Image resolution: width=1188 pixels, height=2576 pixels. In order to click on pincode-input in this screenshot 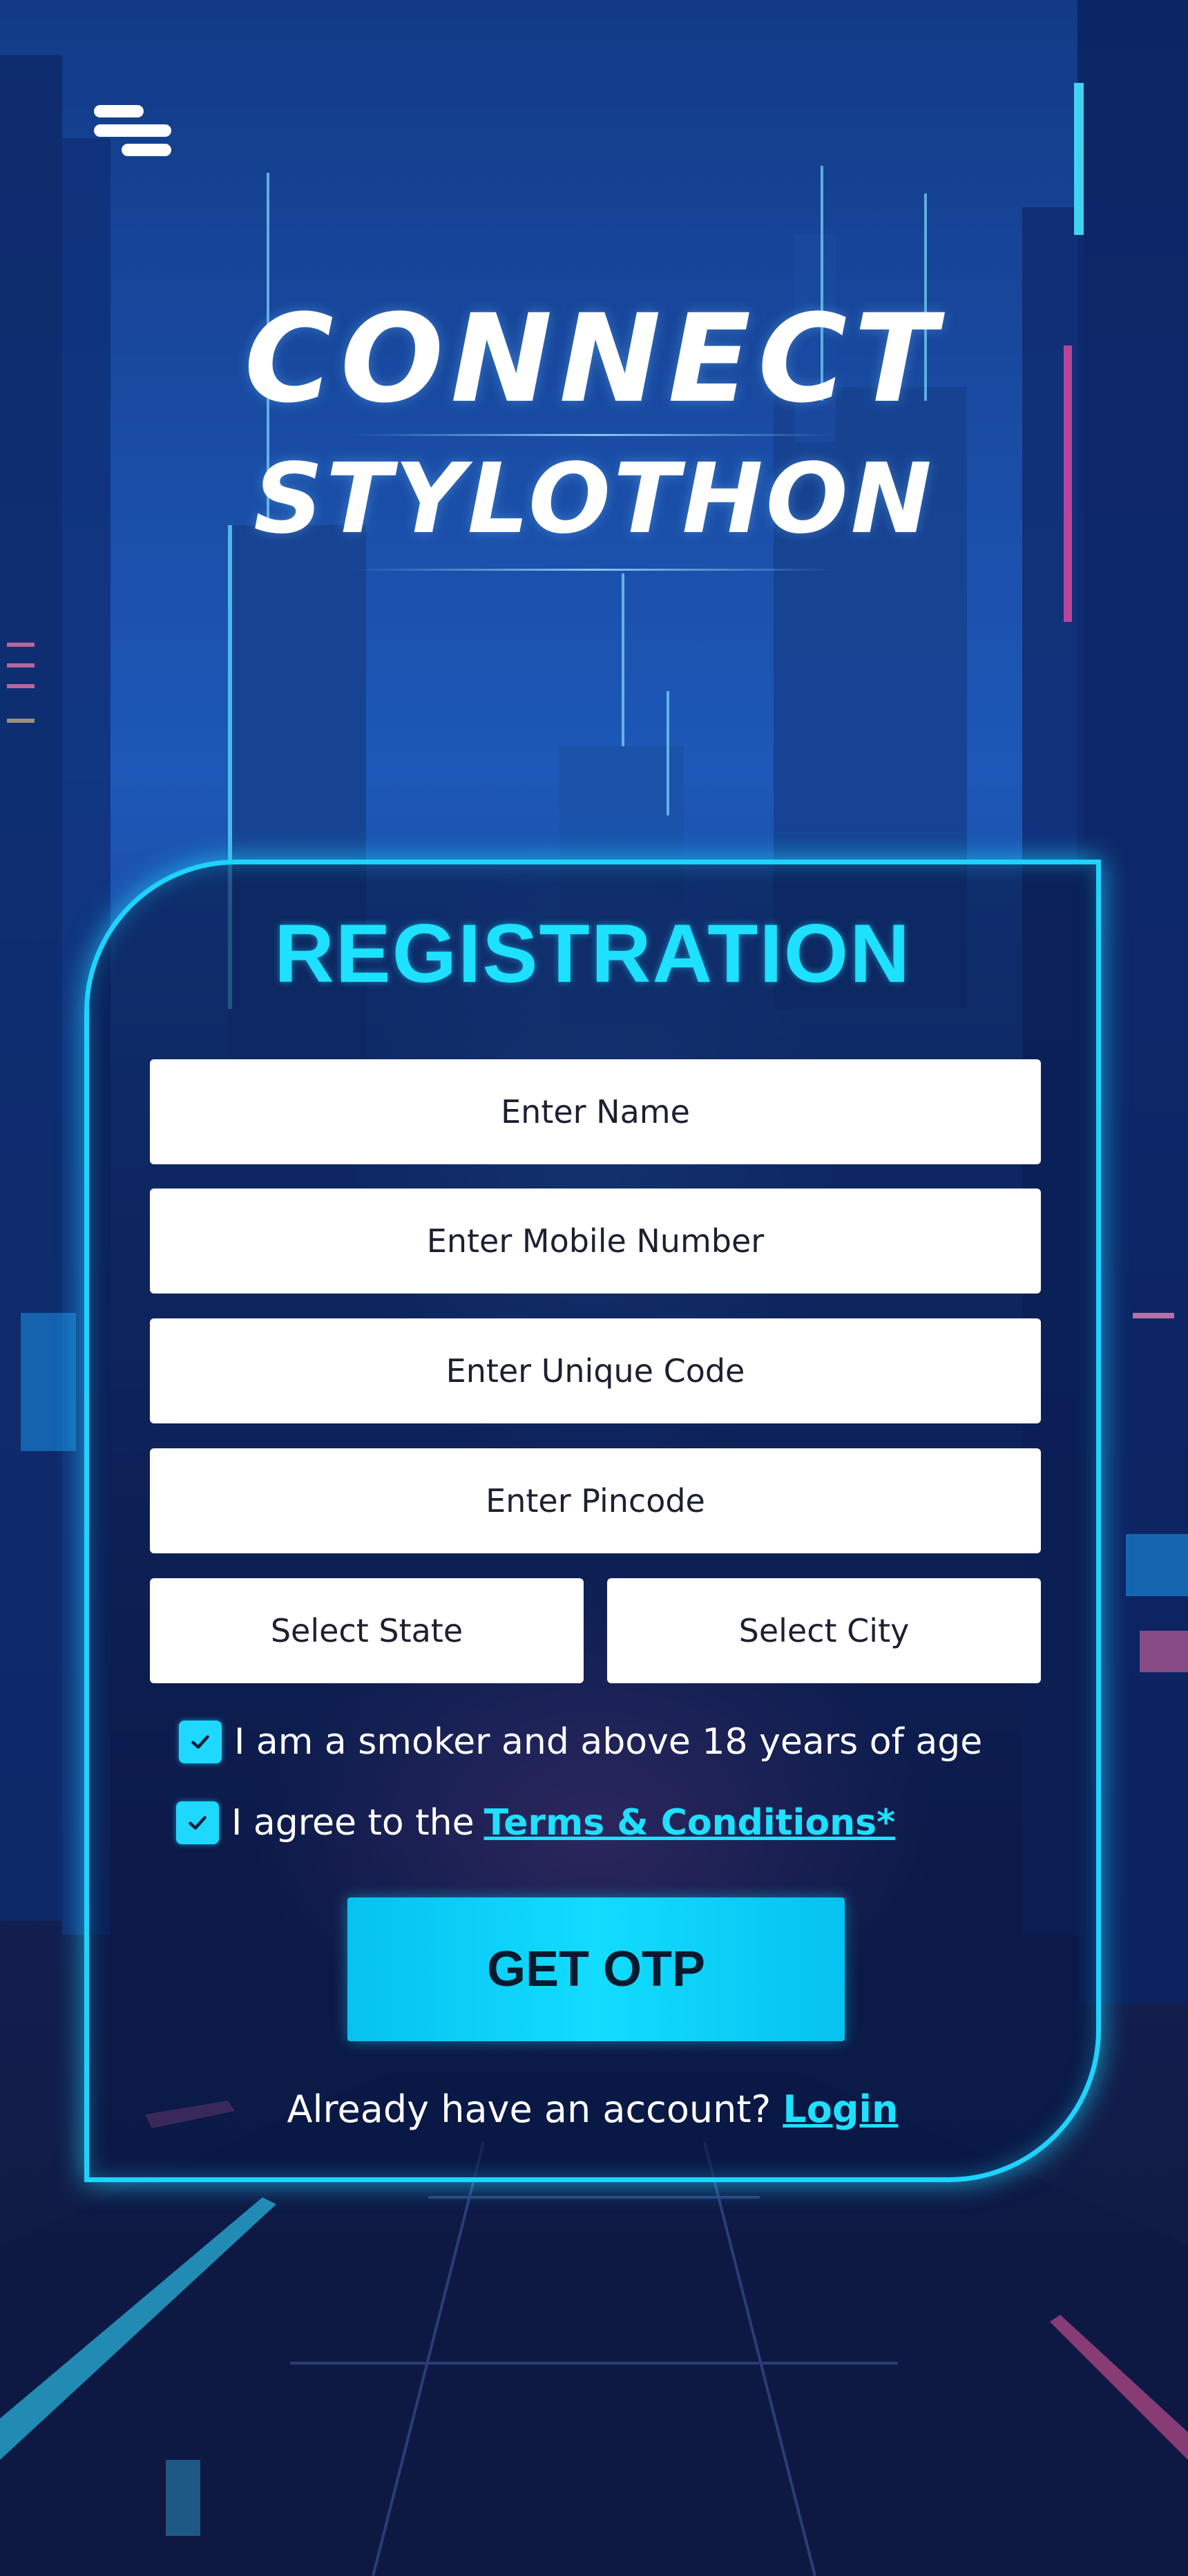, I will do `click(595, 1500)`.